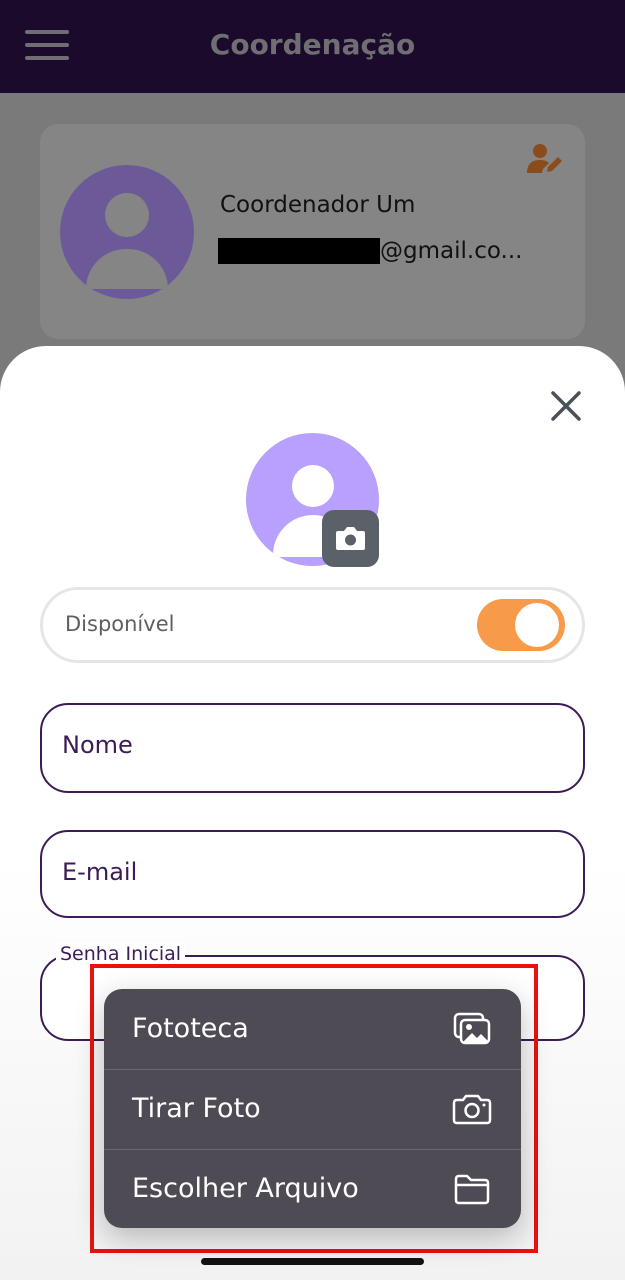 The image size is (625, 1280). I want to click on close-icon, so click(566, 406).